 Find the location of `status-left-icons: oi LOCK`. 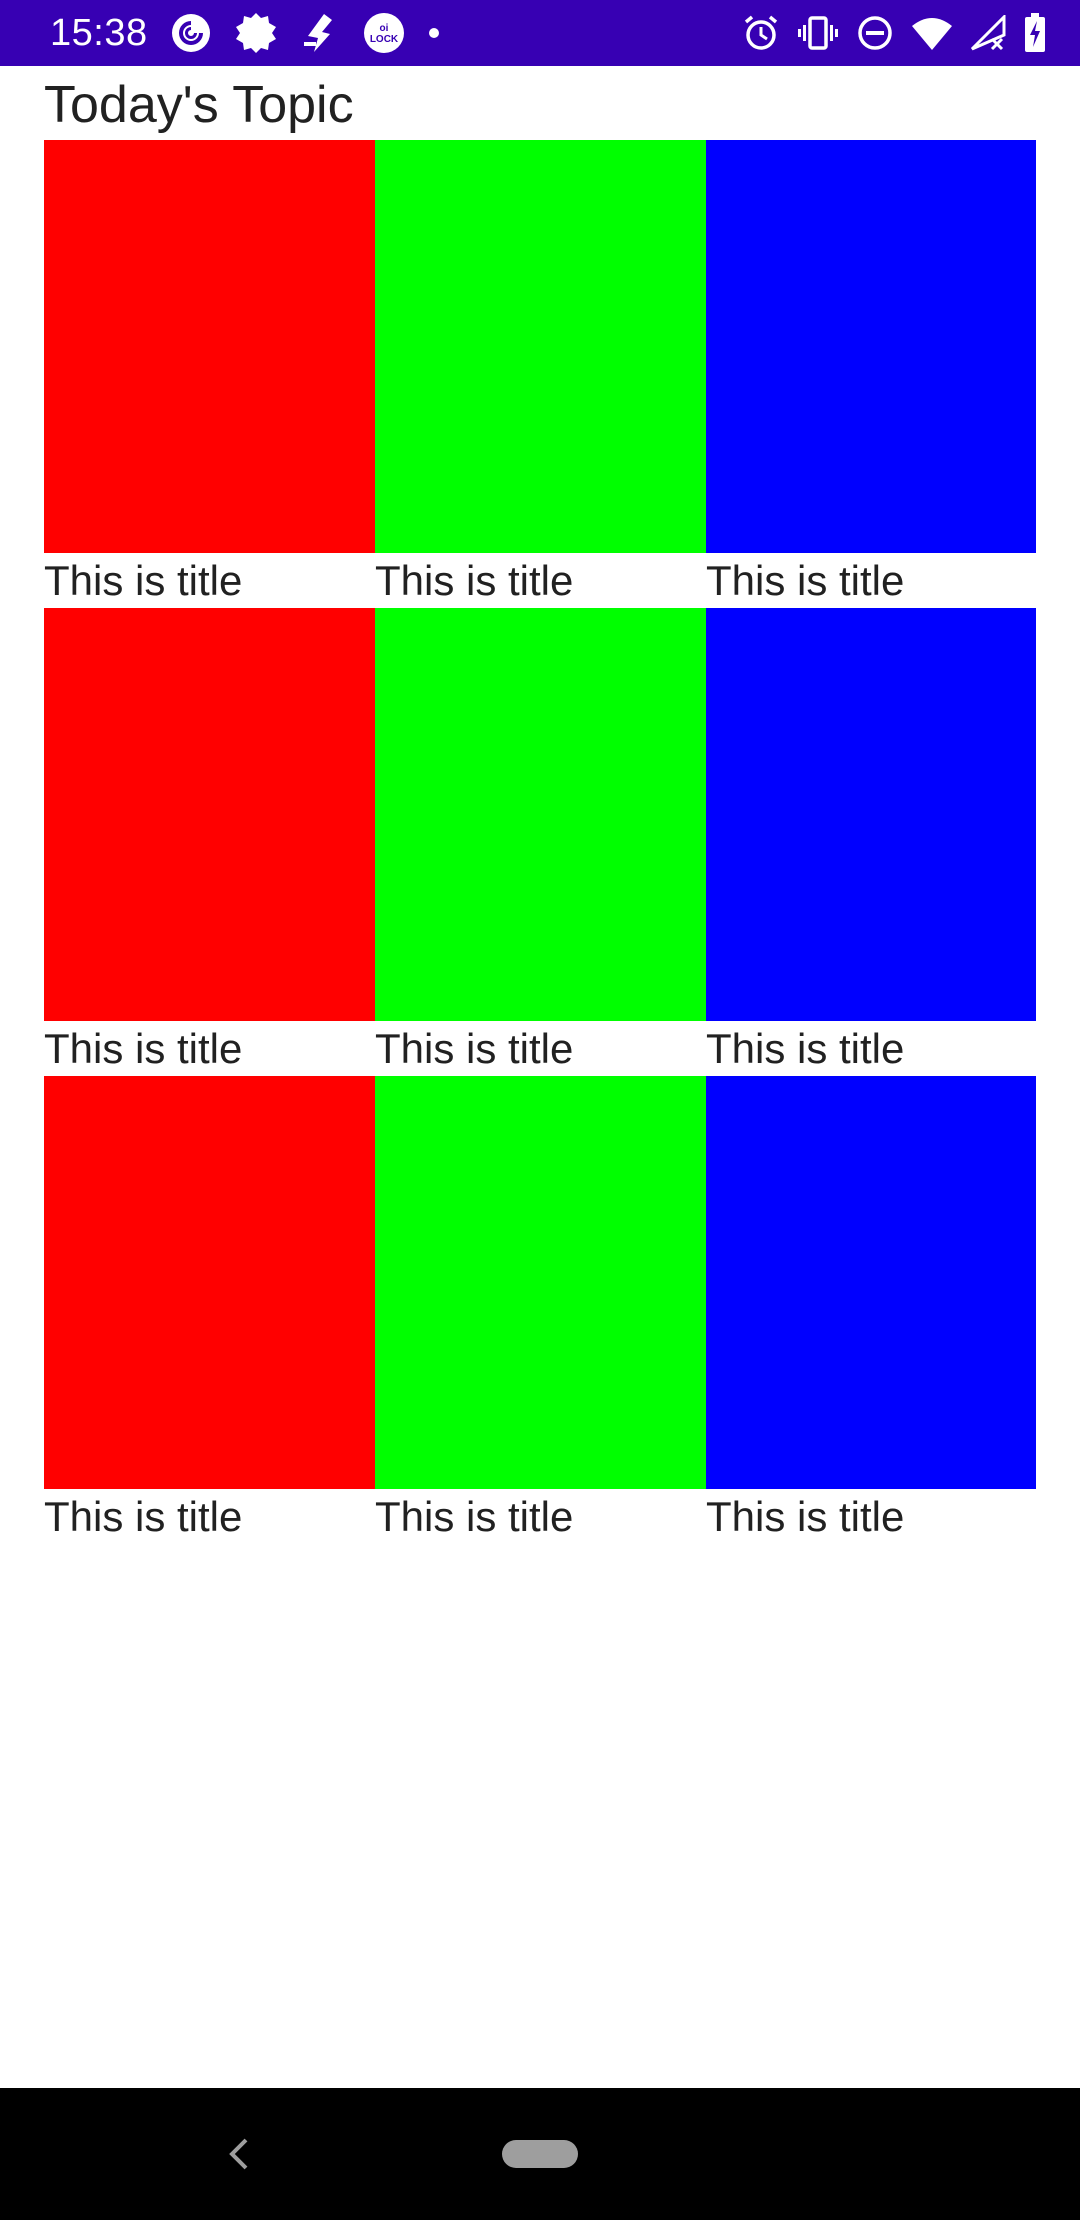

status-left-icons: oi LOCK is located at coordinates (316, 33).